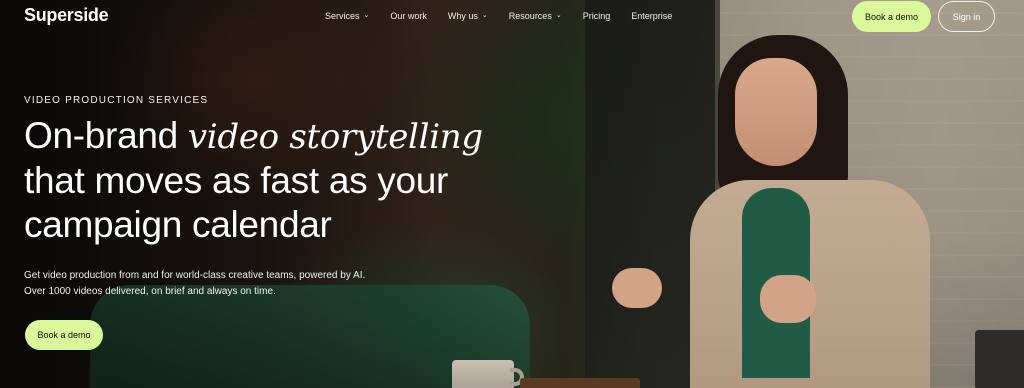 This screenshot has height=388, width=1024. Describe the element at coordinates (788, 299) in the screenshot. I see `presenter-hand-right` at that location.